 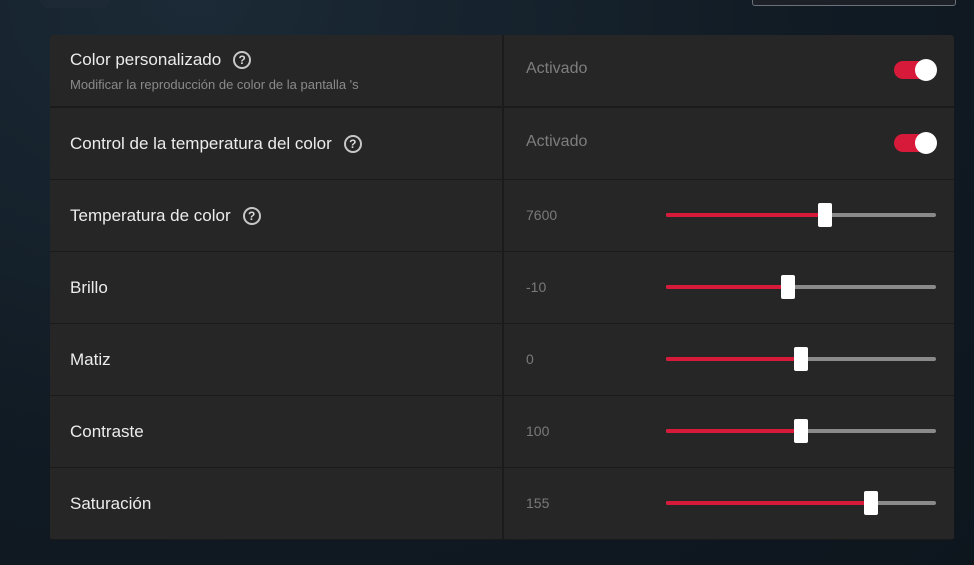 I want to click on color-temp-control-title: Control de la temperatura del color, so click(x=201, y=143).